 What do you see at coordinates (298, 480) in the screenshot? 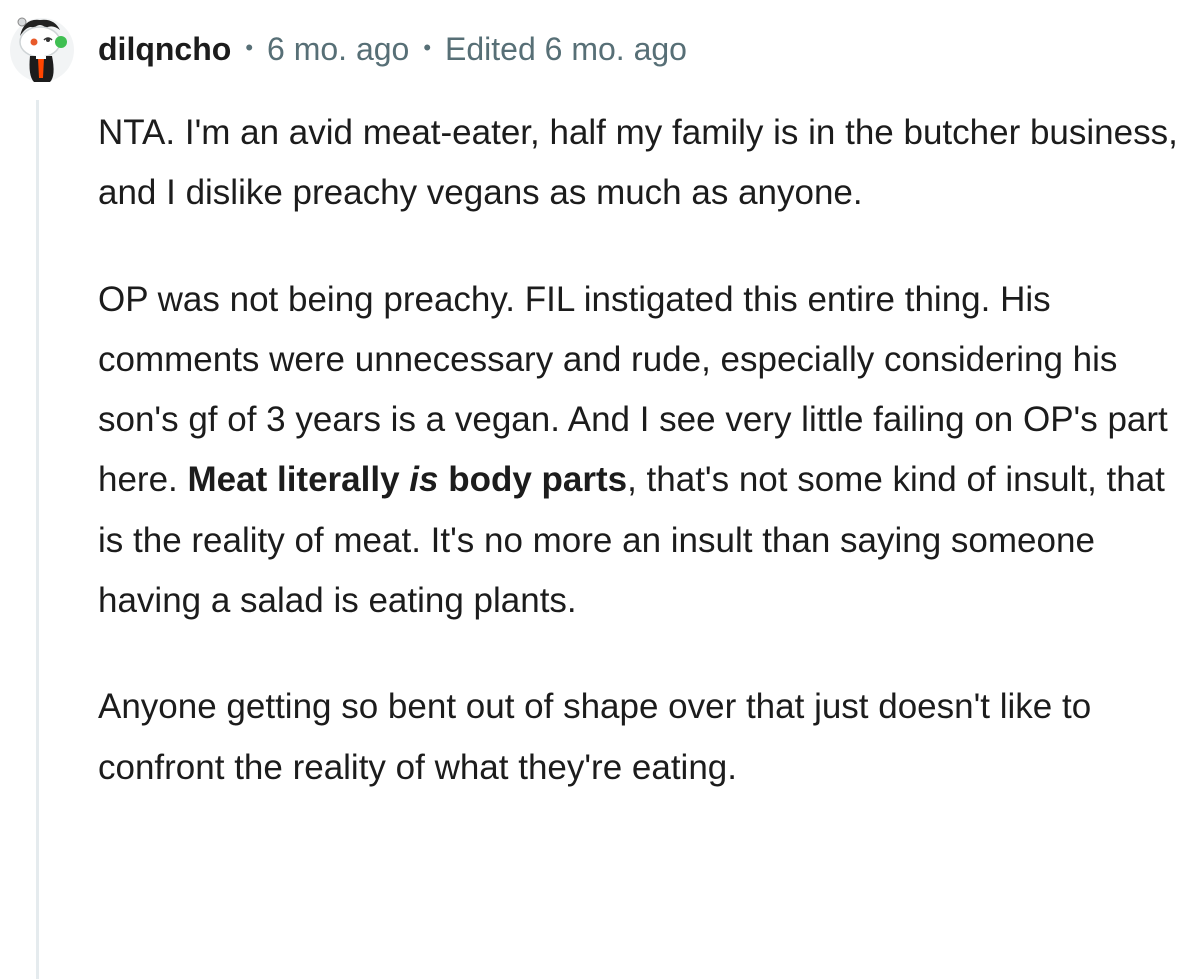
I see `bold-text: Meat literally` at bounding box center [298, 480].